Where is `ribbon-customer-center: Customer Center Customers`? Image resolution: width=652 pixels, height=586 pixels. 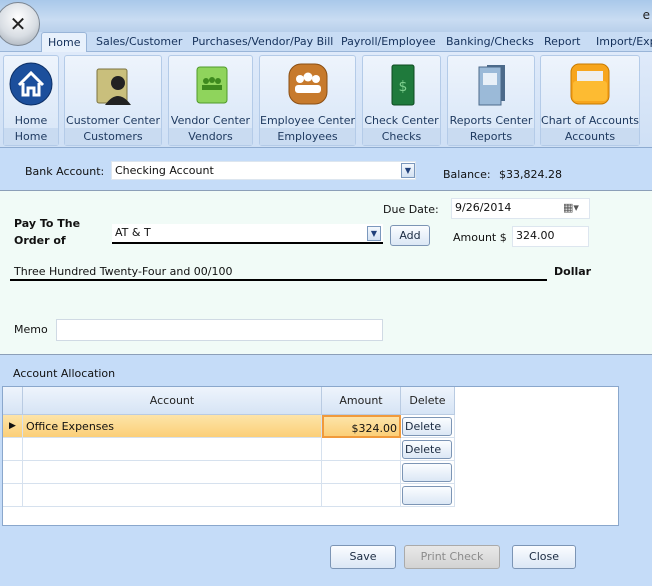
ribbon-customer-center: Customer Center Customers is located at coordinates (113, 100).